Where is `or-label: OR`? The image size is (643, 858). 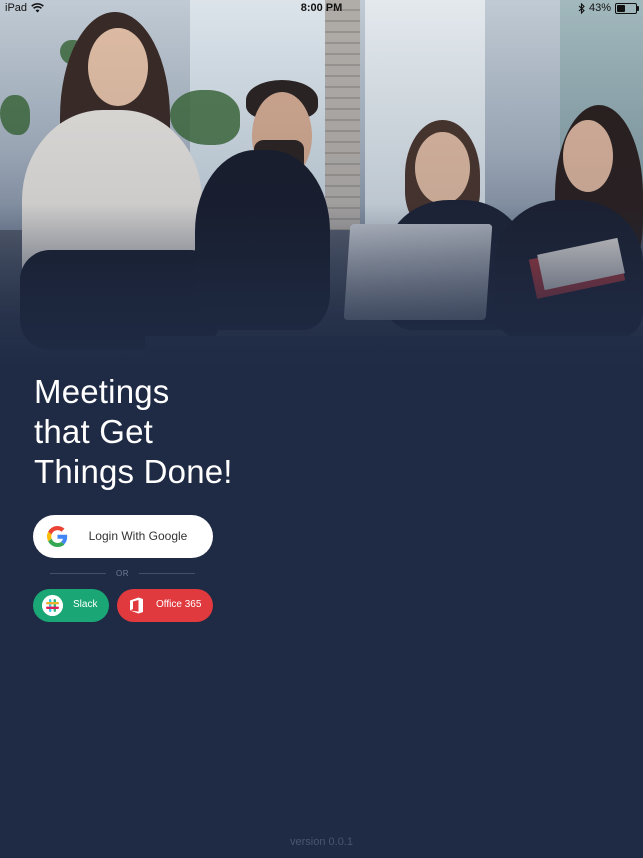 or-label: OR is located at coordinates (122, 573).